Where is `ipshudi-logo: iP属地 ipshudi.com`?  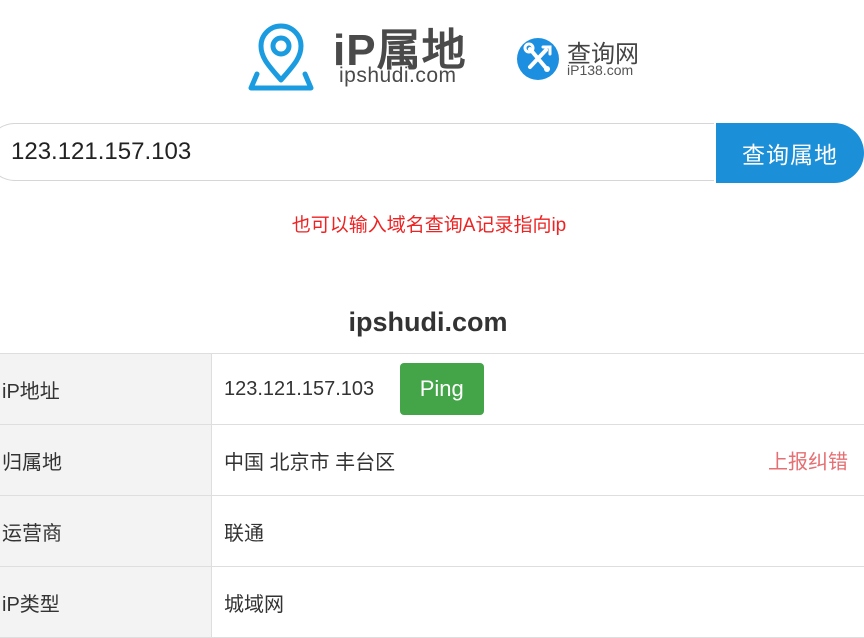 ipshudi-logo: iP属地 ipshudi.com is located at coordinates (362, 56).